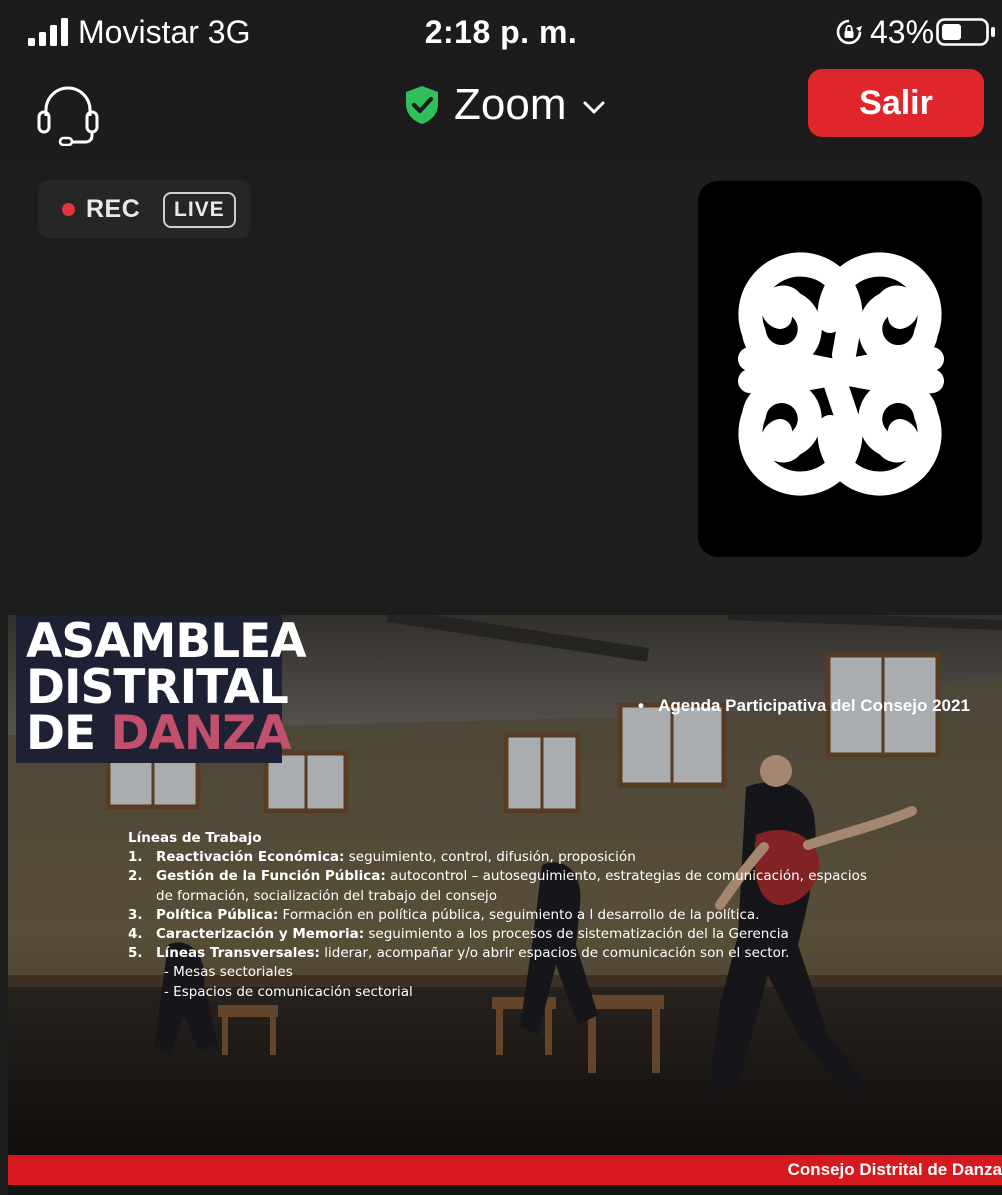 Image resolution: width=1002 pixels, height=1195 pixels. I want to click on asamblea-distrital-logo: ASAMBLEA DISTRITAL DE DANZA, so click(161, 689).